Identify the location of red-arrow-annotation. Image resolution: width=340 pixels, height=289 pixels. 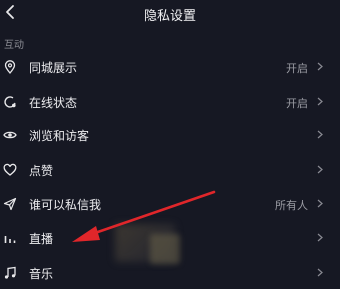
(144, 216).